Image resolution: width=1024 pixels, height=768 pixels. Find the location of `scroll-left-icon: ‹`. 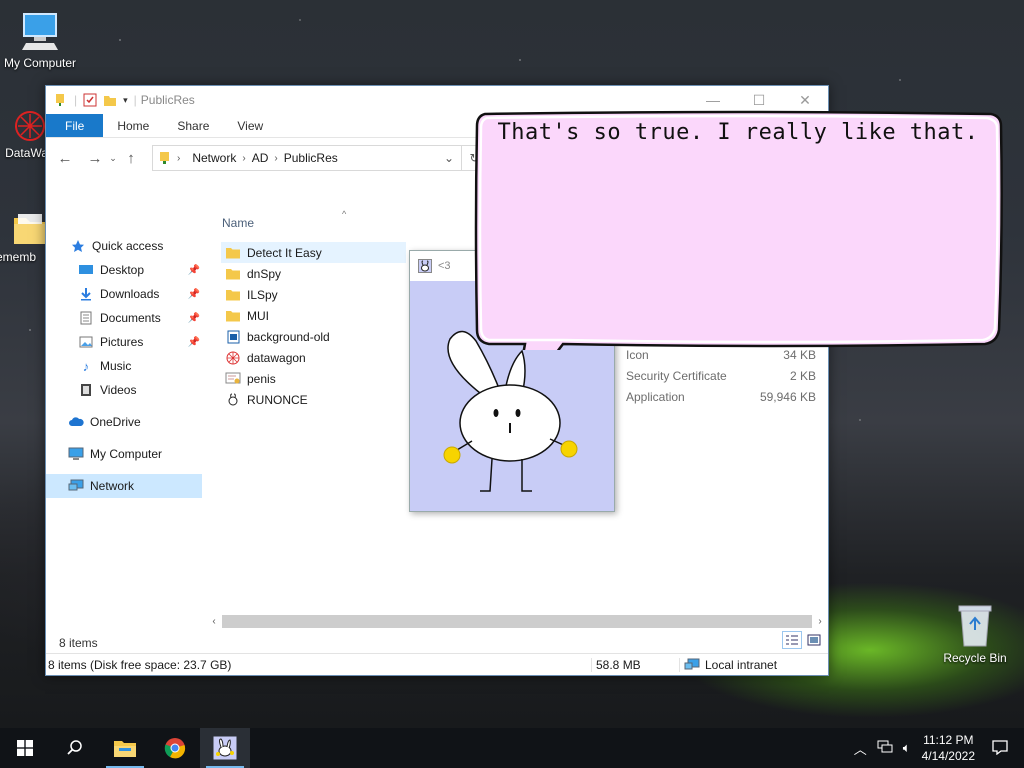

scroll-left-icon: ‹ is located at coordinates (214, 621).